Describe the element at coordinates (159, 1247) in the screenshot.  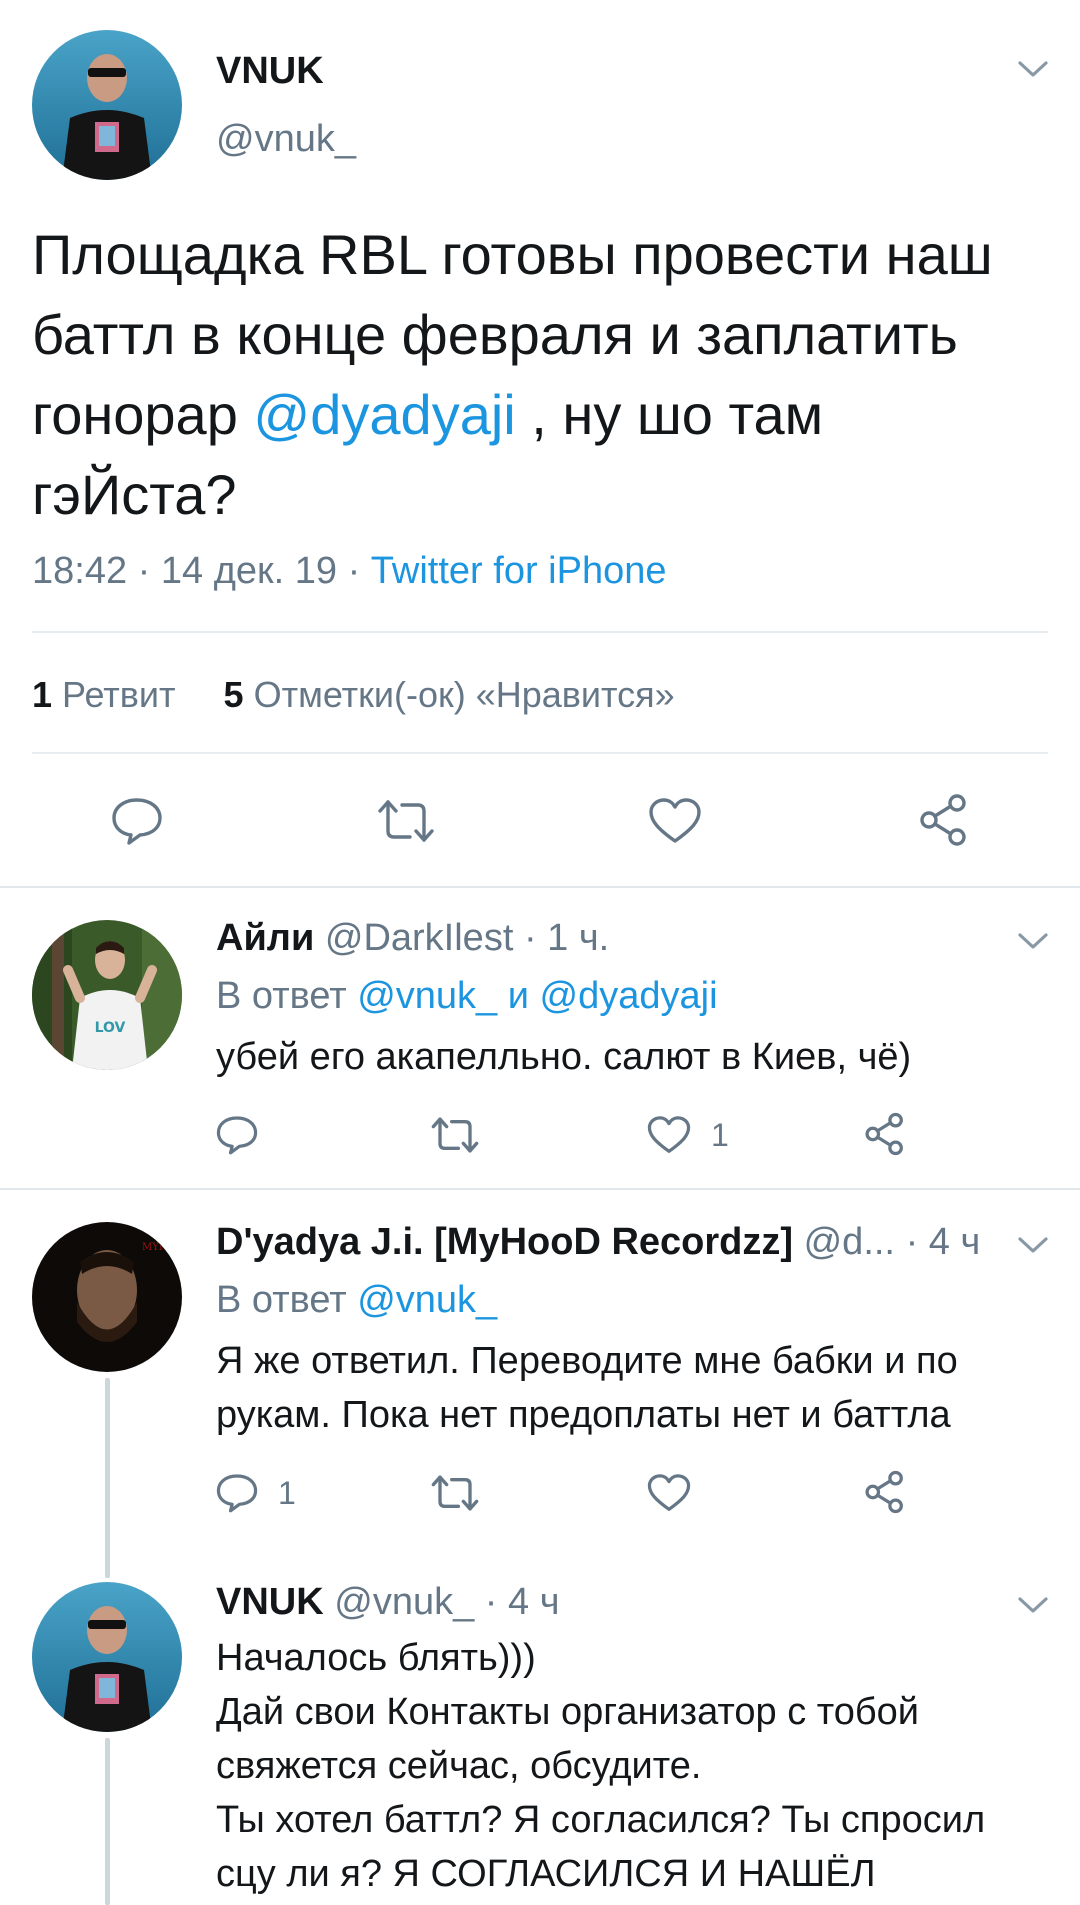
I see `svg-text: MYHD` at that location.